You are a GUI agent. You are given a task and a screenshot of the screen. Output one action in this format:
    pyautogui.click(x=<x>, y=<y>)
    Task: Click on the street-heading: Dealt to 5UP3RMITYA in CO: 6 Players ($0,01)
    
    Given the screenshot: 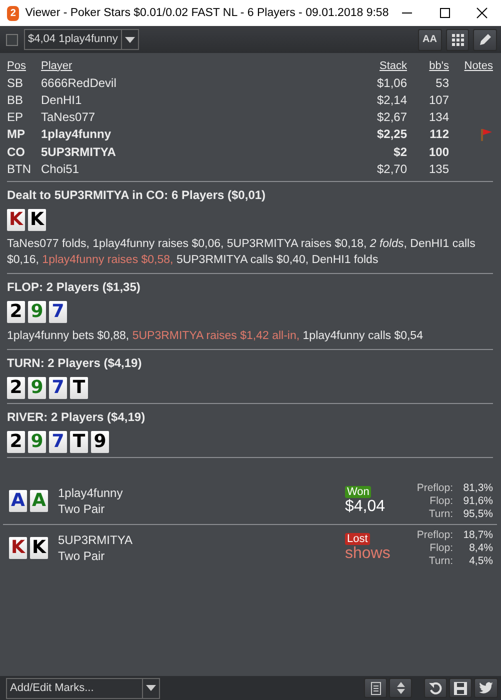 What is the action you would take?
    pyautogui.click(x=137, y=195)
    